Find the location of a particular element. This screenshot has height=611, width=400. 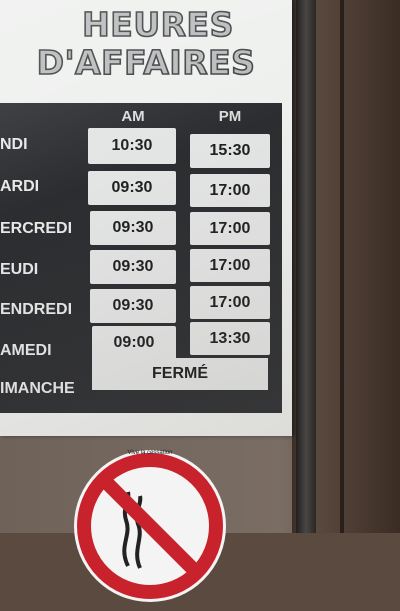

wednesday-pm: 17:00 is located at coordinates (230, 228).